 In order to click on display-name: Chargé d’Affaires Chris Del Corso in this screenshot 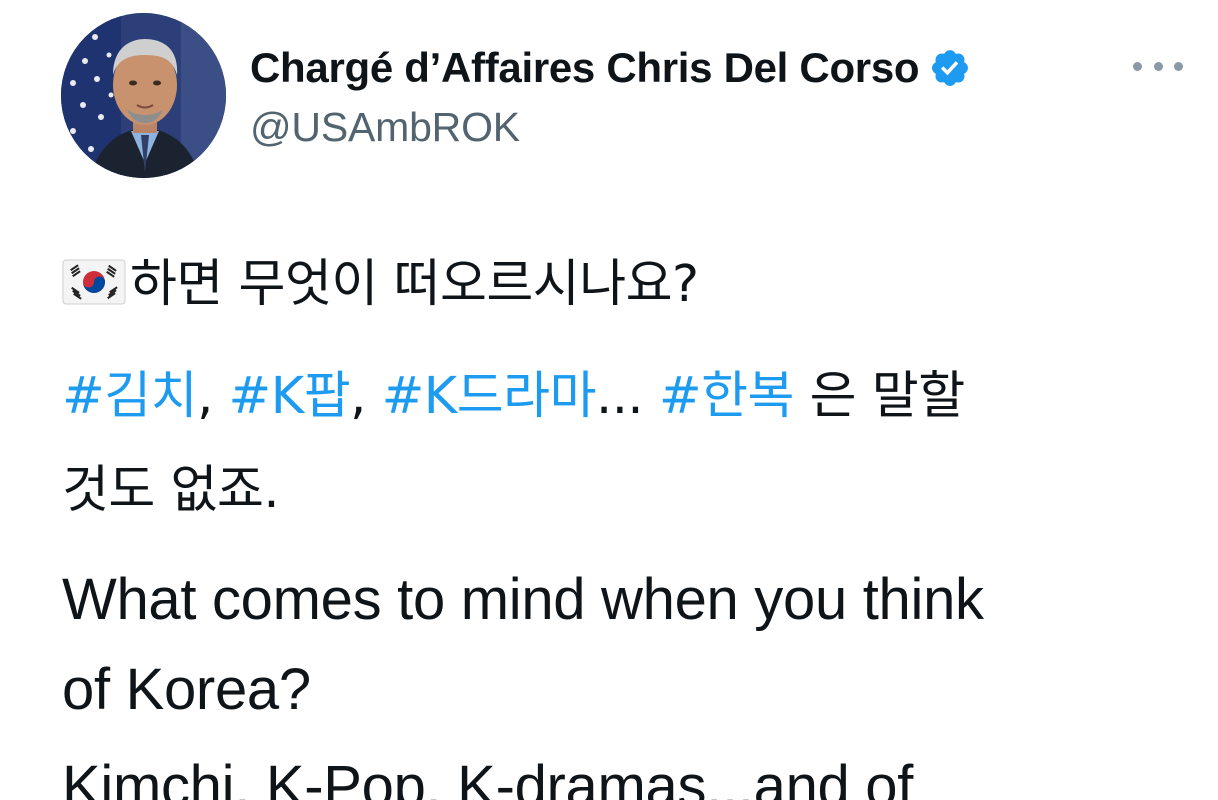, I will do `click(585, 68)`.